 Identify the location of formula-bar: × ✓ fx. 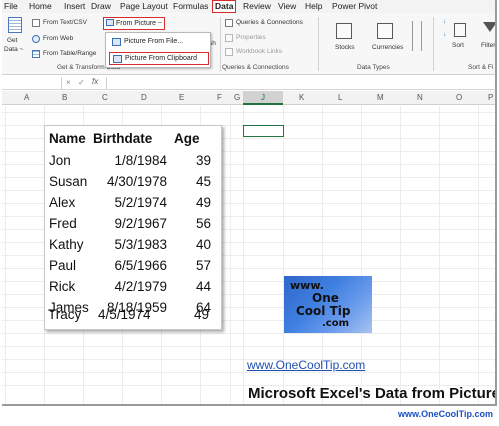
(248, 83).